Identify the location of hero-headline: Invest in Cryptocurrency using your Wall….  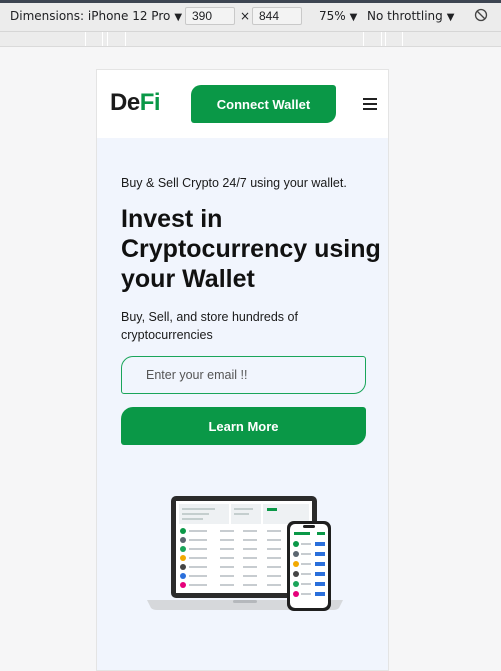
(251, 249).